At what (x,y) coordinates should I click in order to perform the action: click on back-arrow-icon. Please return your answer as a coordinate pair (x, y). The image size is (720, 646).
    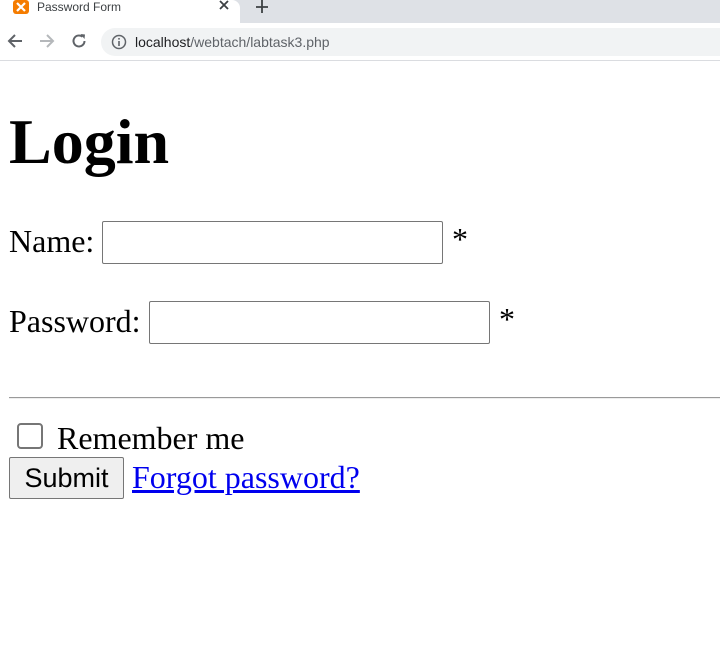
    Looking at the image, I should click on (15, 41).